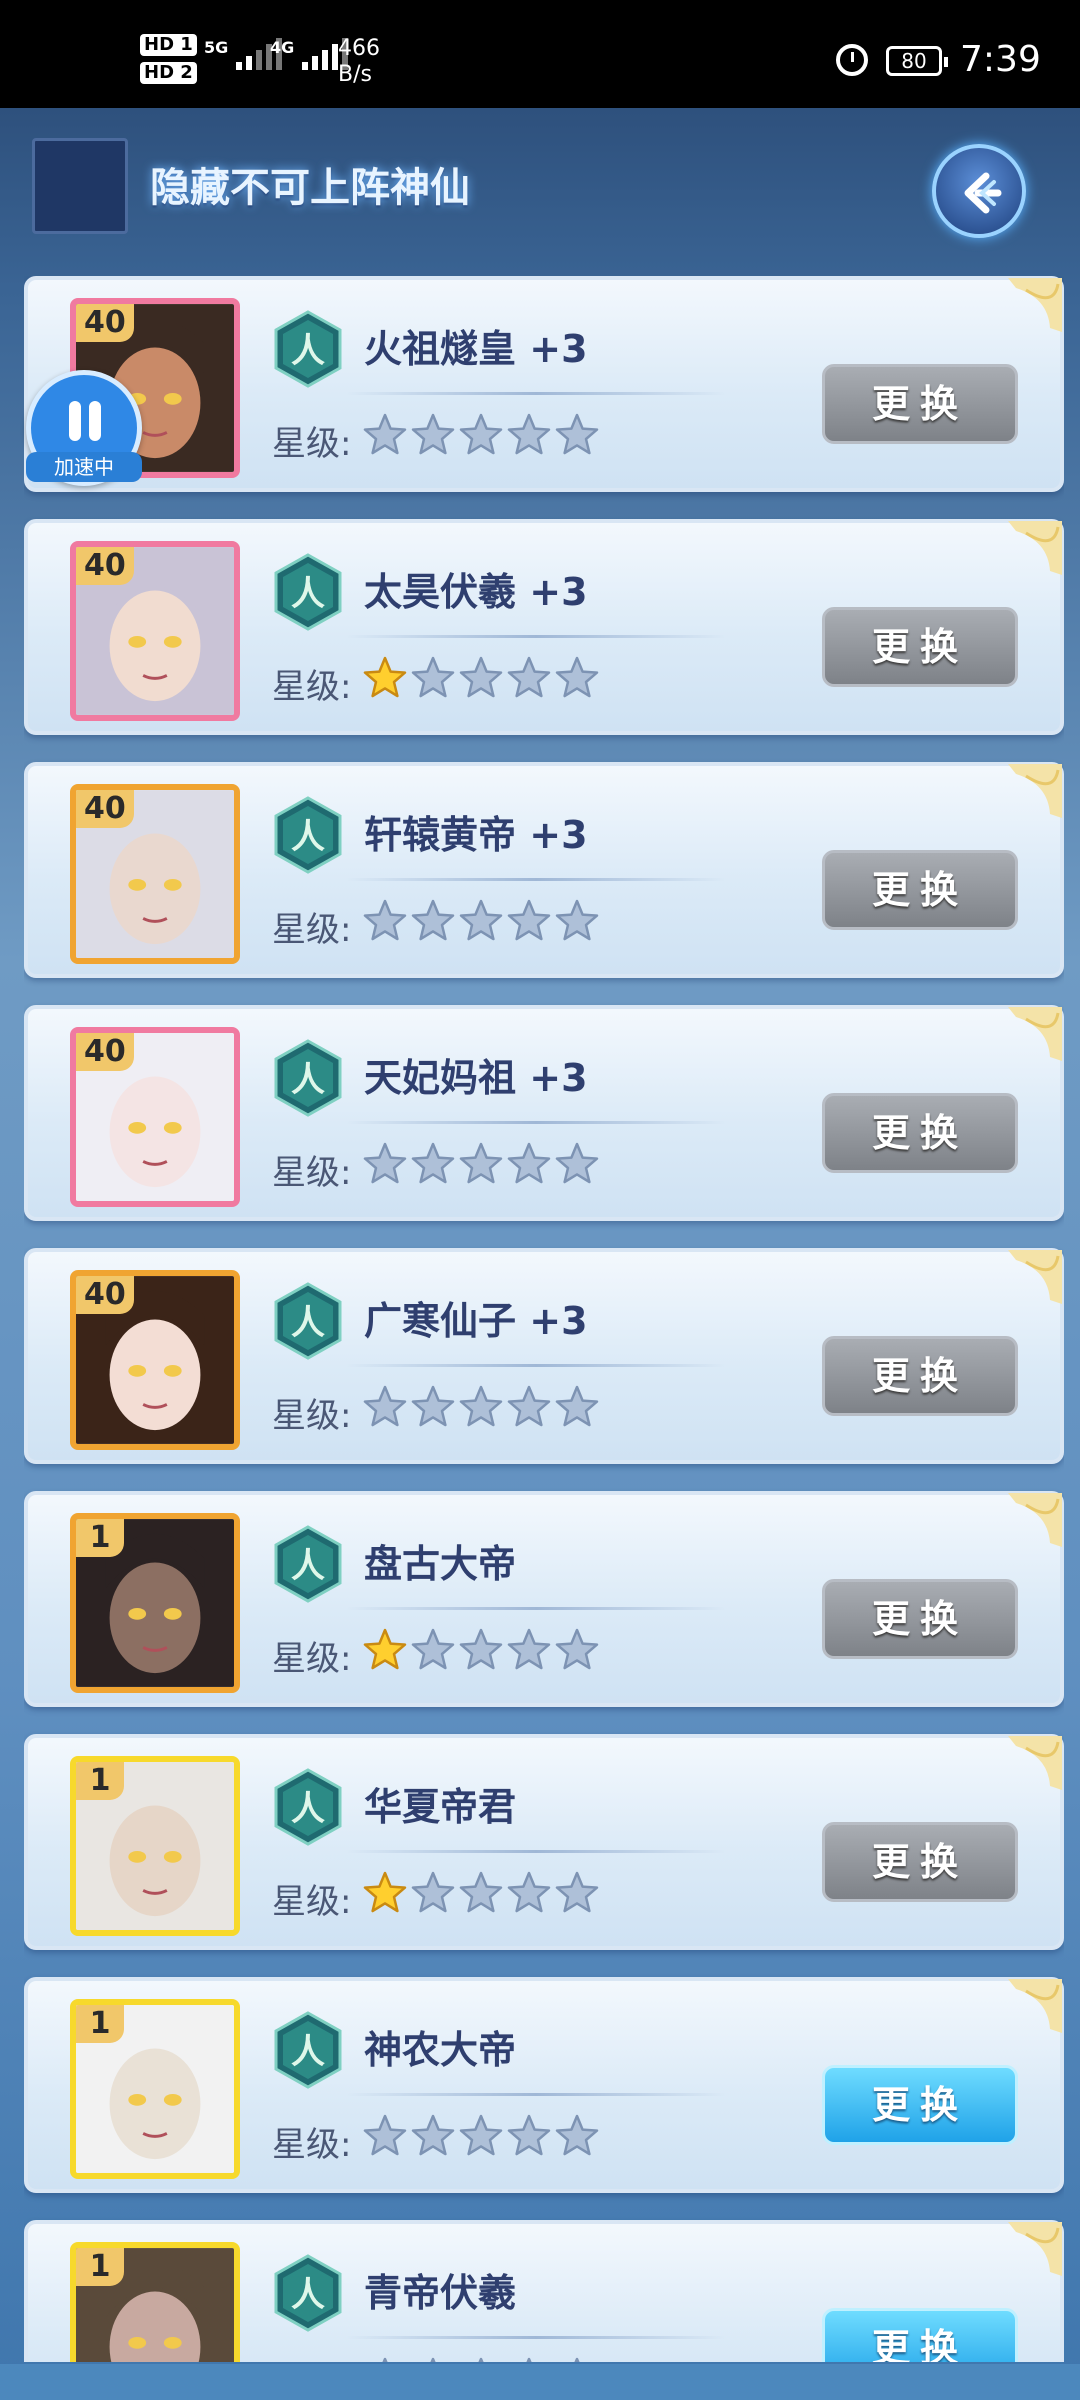  Describe the element at coordinates (309, 54) in the screenshot. I see `signal-4g-icon: 4G` at that location.